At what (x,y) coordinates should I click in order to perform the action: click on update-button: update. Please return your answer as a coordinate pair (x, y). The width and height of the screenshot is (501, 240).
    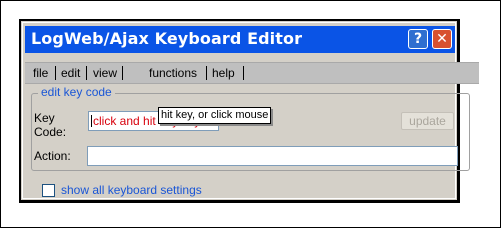
    Looking at the image, I should click on (427, 121).